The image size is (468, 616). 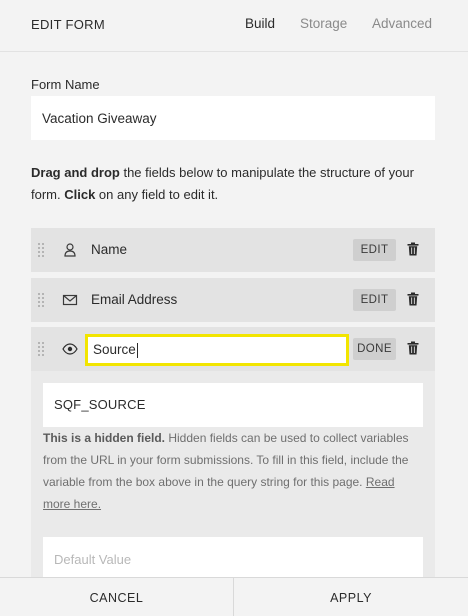 I want to click on tab-advanced: Advanced, so click(x=402, y=23).